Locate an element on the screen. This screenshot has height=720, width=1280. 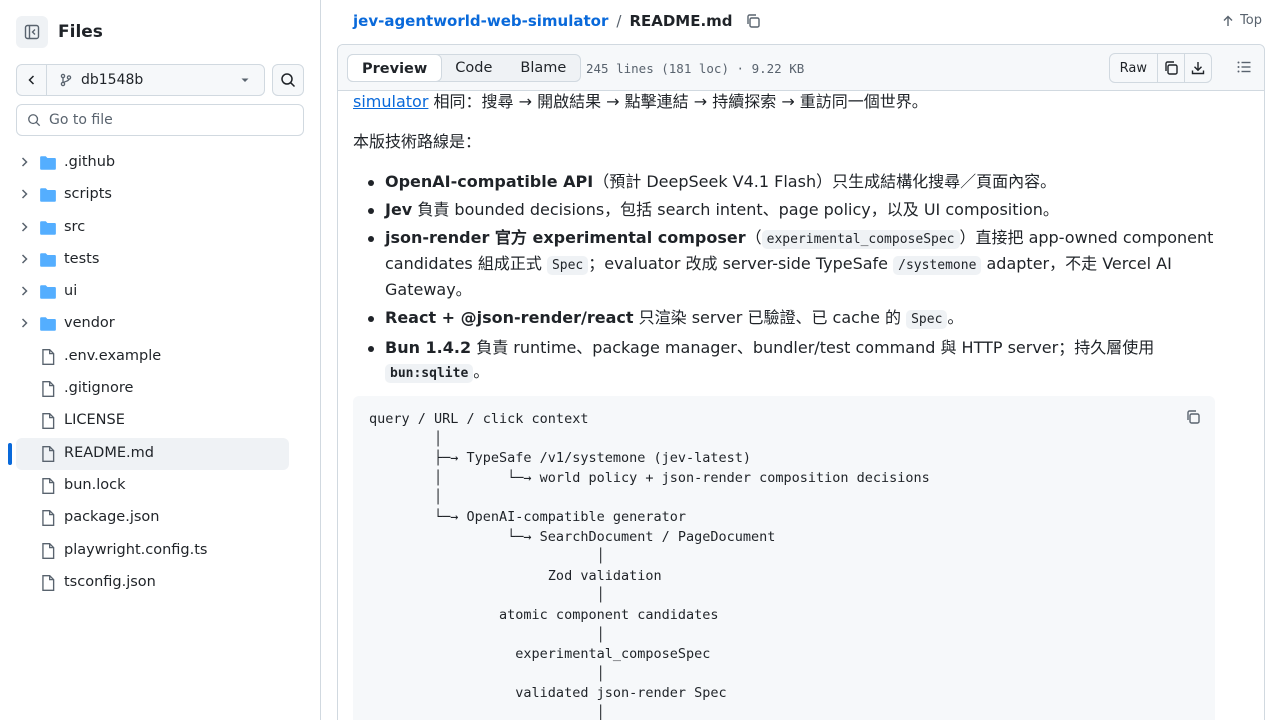
sidebar-collapse-icon is located at coordinates (32, 32).